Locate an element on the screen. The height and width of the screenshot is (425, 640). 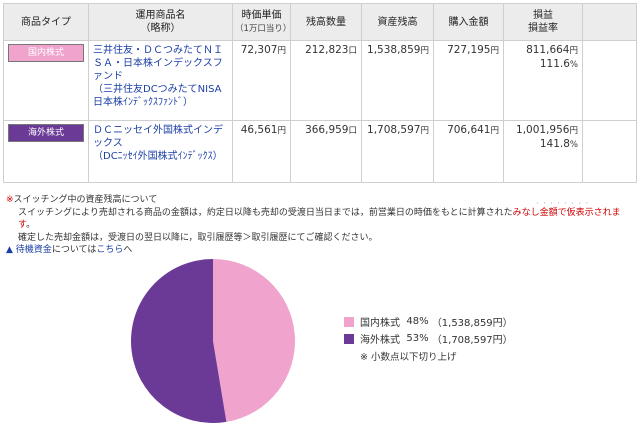
header-pl-rate: 損益率 is located at coordinates (543, 28).